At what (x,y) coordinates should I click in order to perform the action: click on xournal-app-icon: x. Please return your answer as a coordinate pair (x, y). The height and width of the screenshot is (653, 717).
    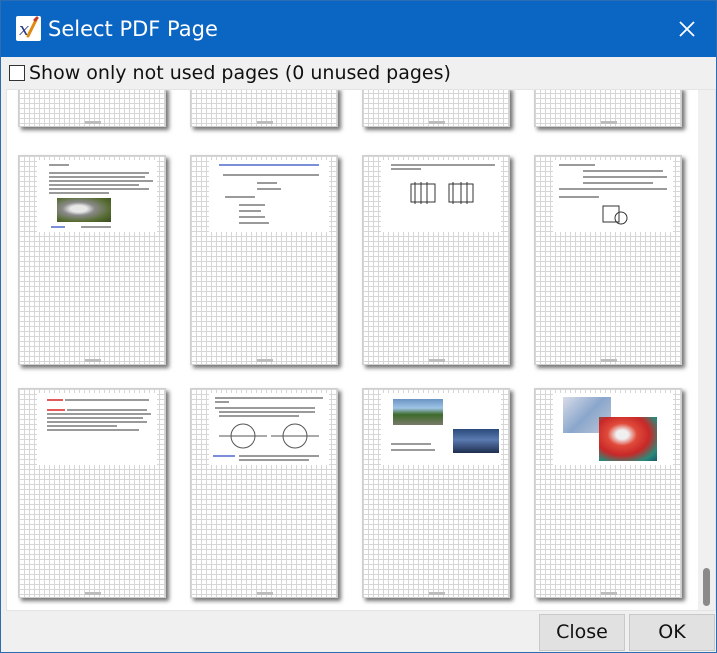
    Looking at the image, I should click on (28, 28).